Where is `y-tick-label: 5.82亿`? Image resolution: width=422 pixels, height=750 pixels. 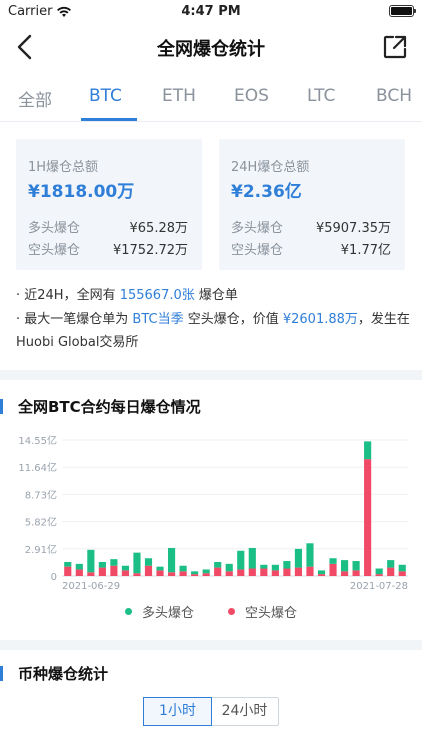
y-tick-label: 5.82亿 is located at coordinates (41, 522).